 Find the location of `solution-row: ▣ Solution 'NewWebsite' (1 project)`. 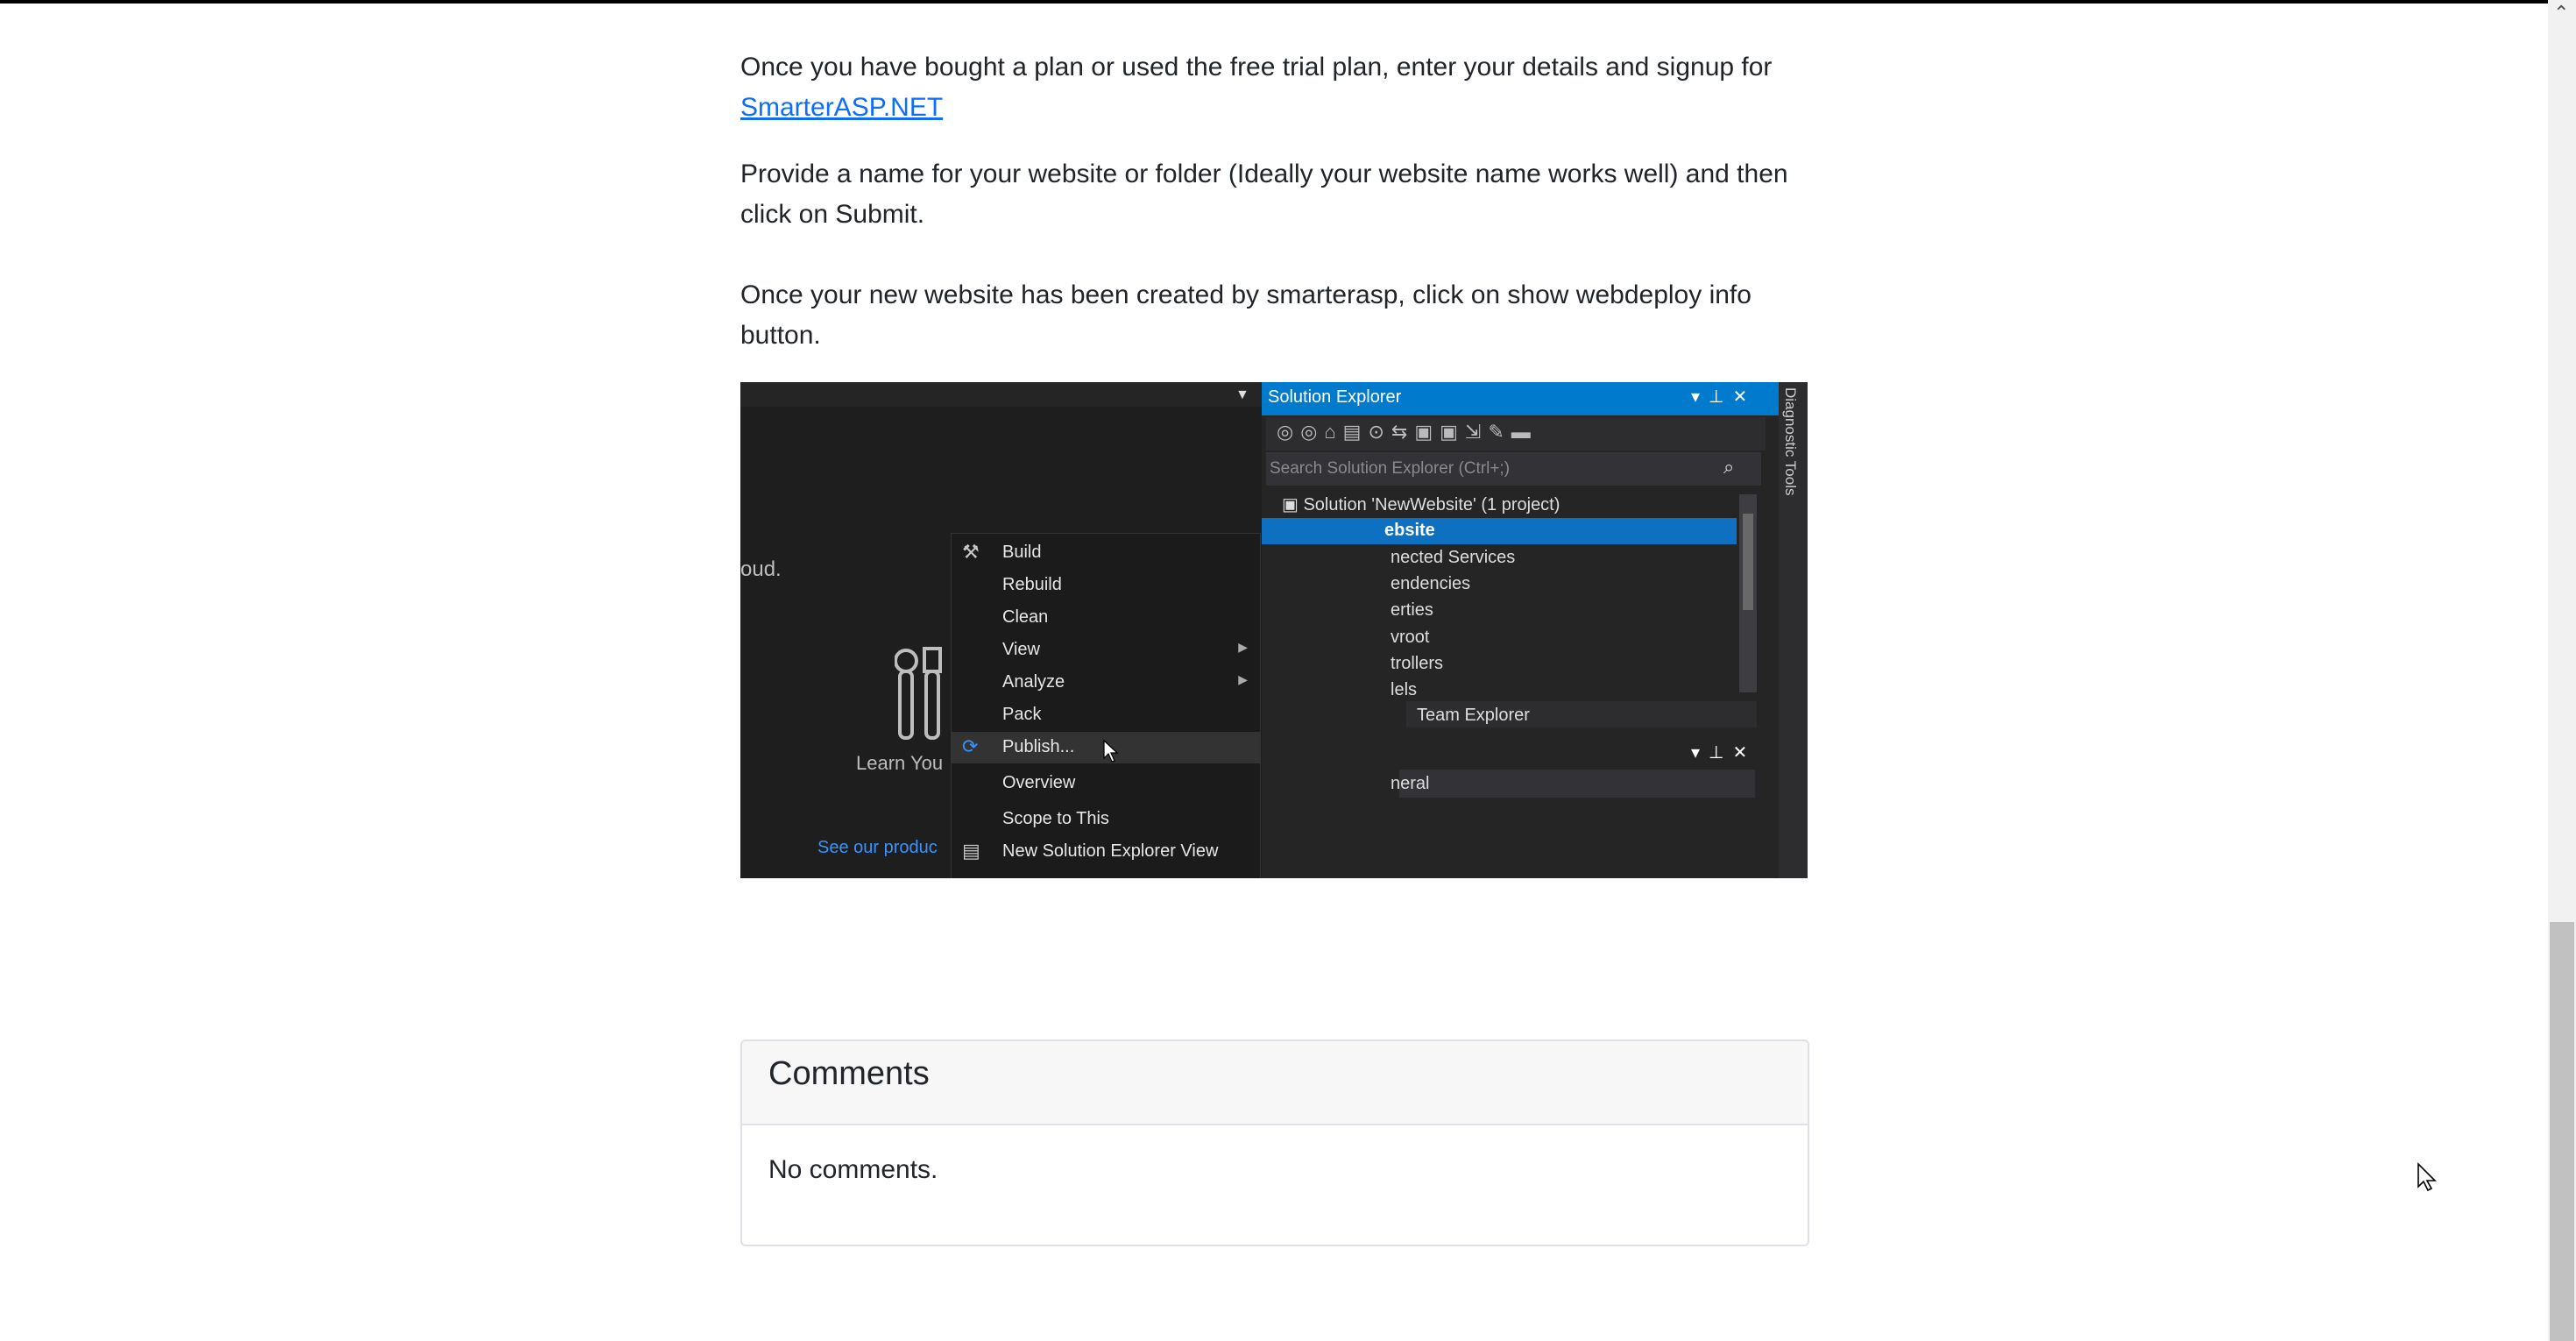

solution-row: ▣ Solution 'NewWebsite' (1 project) is located at coordinates (1421, 504).